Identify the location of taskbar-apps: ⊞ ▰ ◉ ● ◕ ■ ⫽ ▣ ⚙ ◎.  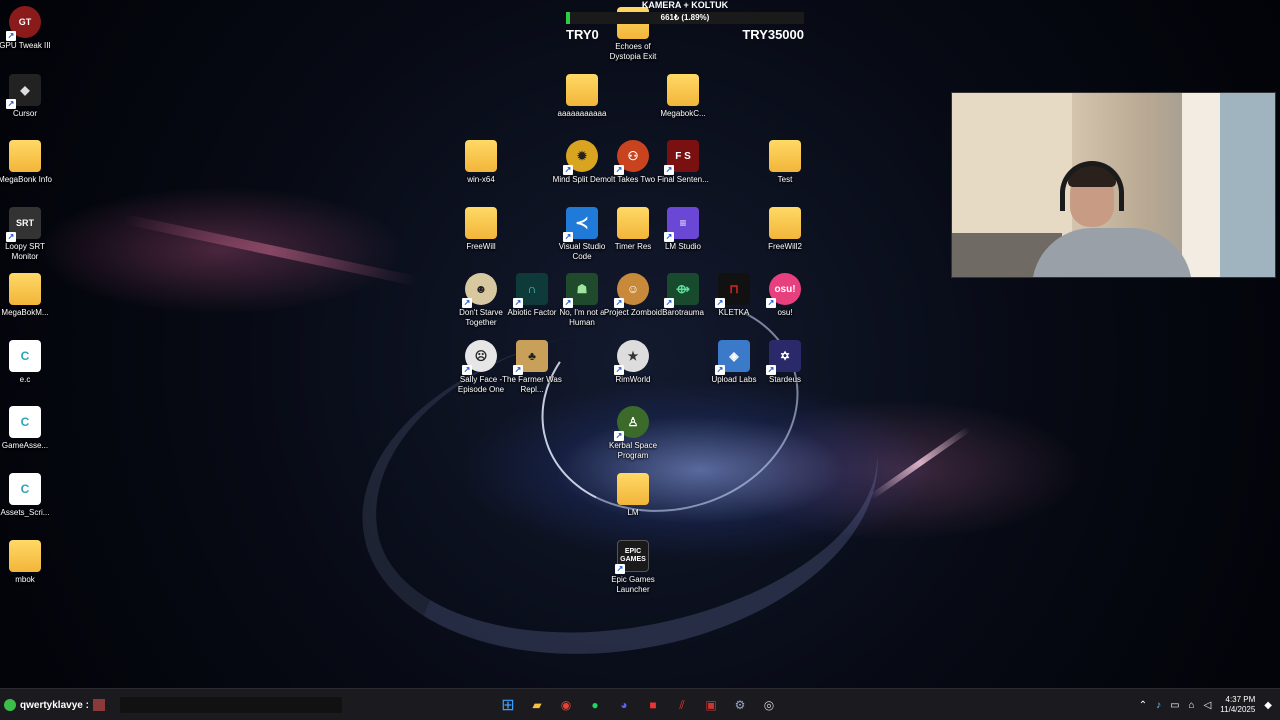
(638, 705).